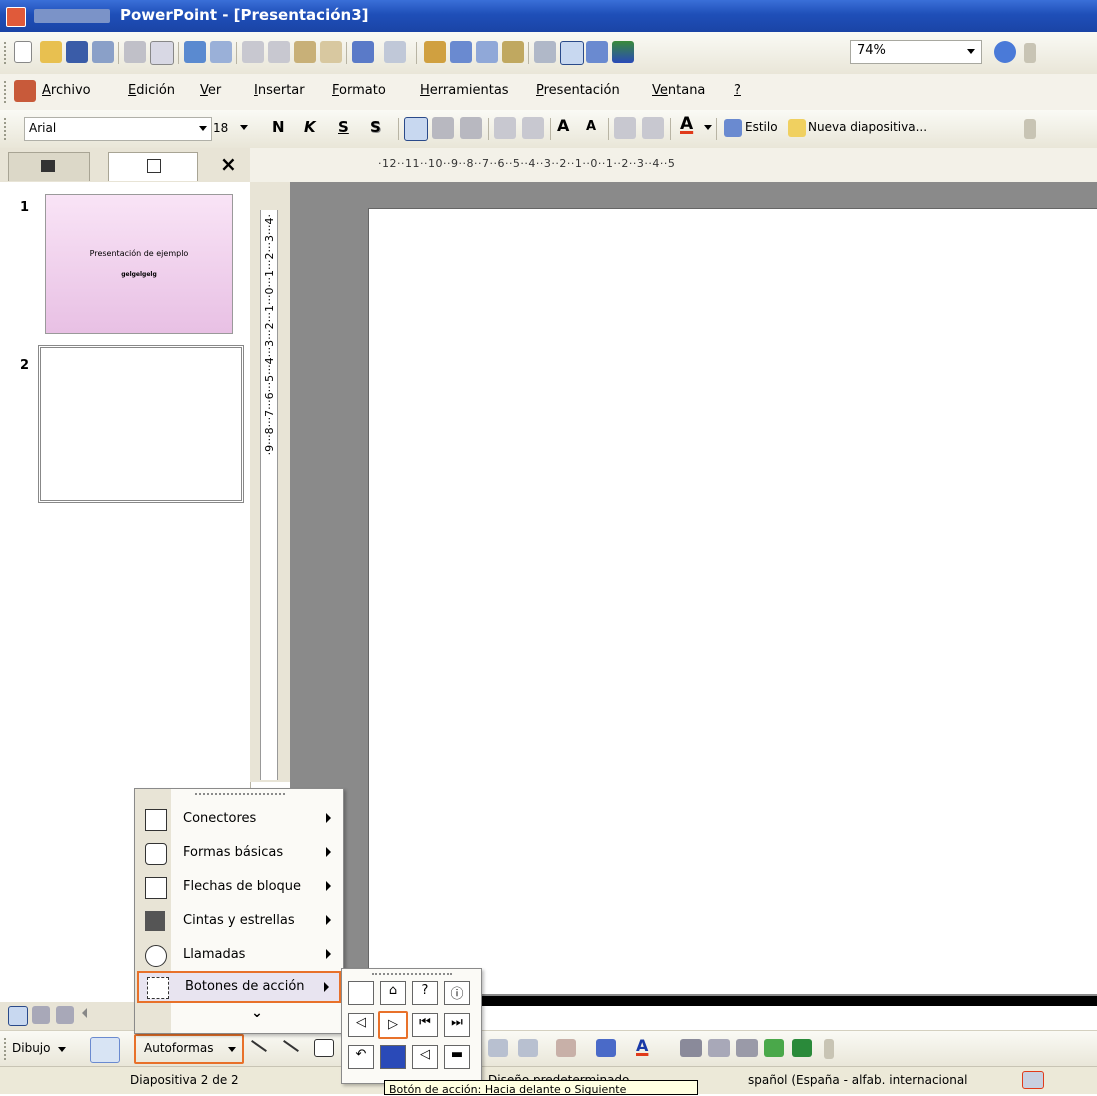 This screenshot has width=1097, height=1096. What do you see at coordinates (361, 993) in the screenshot?
I see `action-button-custom` at bounding box center [361, 993].